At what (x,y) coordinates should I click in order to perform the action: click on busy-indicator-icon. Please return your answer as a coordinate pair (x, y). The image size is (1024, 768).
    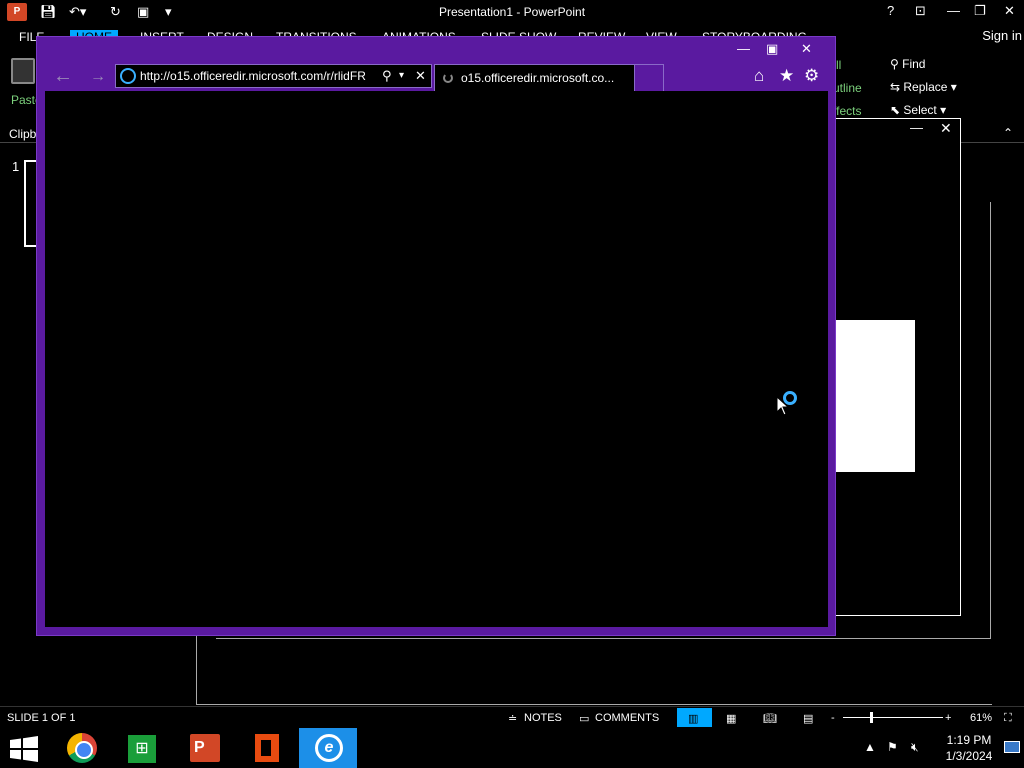
    Looking at the image, I should click on (790, 398).